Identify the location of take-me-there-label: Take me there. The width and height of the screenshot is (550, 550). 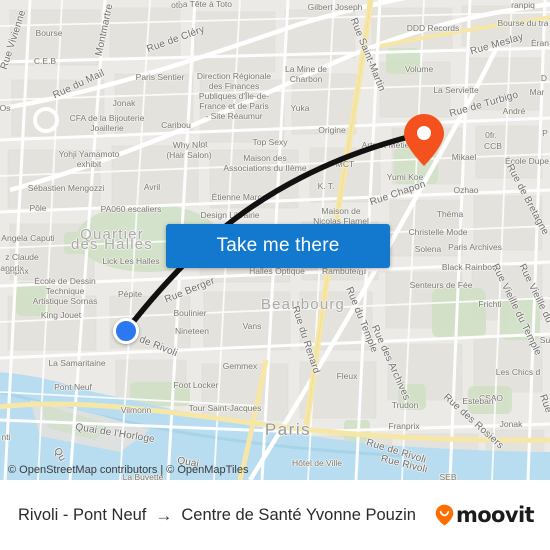
(278, 245).